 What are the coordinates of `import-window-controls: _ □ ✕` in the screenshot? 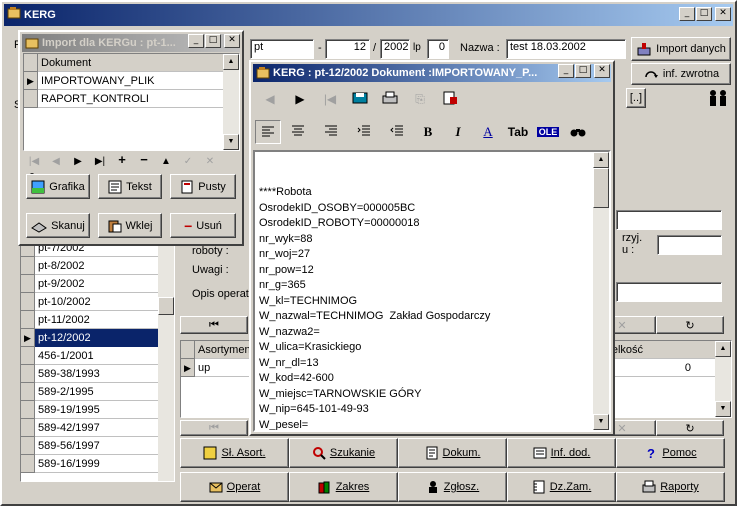 It's located at (213, 41).